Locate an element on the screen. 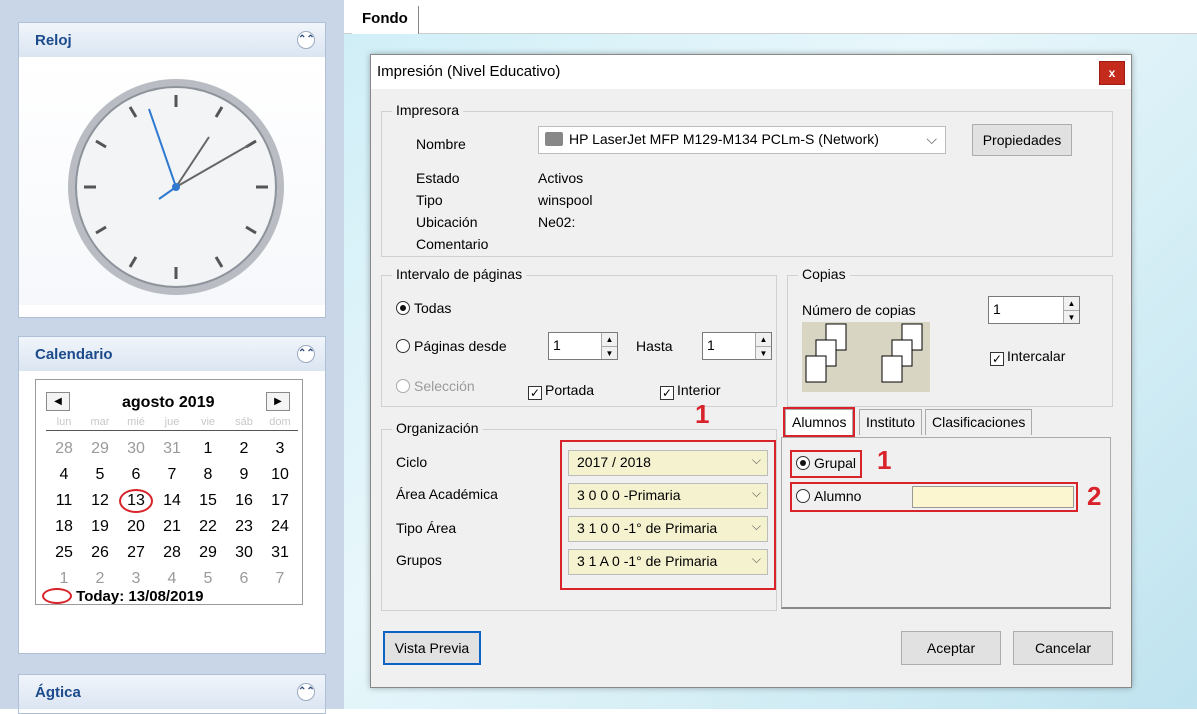 This screenshot has height=714, width=1197. agtica-panel-header: Ágtica ⌃⌃ is located at coordinates (172, 692).